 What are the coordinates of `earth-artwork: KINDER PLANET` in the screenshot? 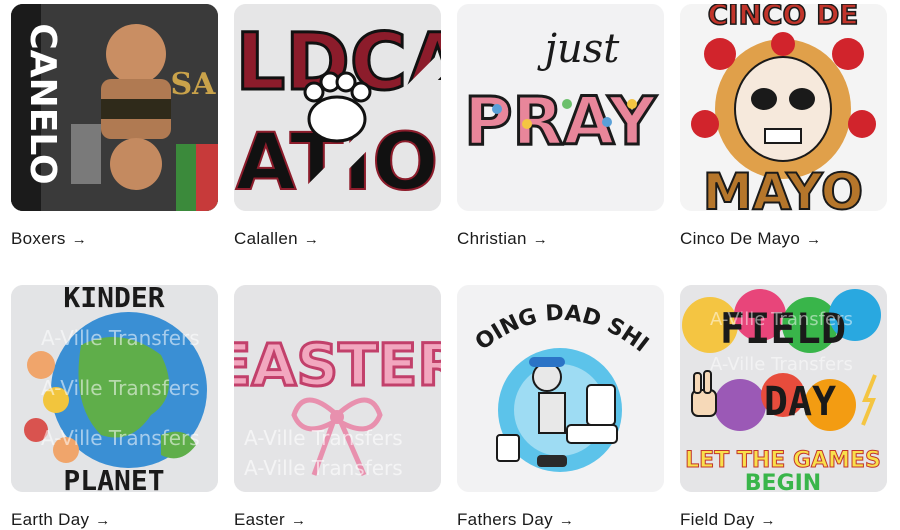 It's located at (114, 388).